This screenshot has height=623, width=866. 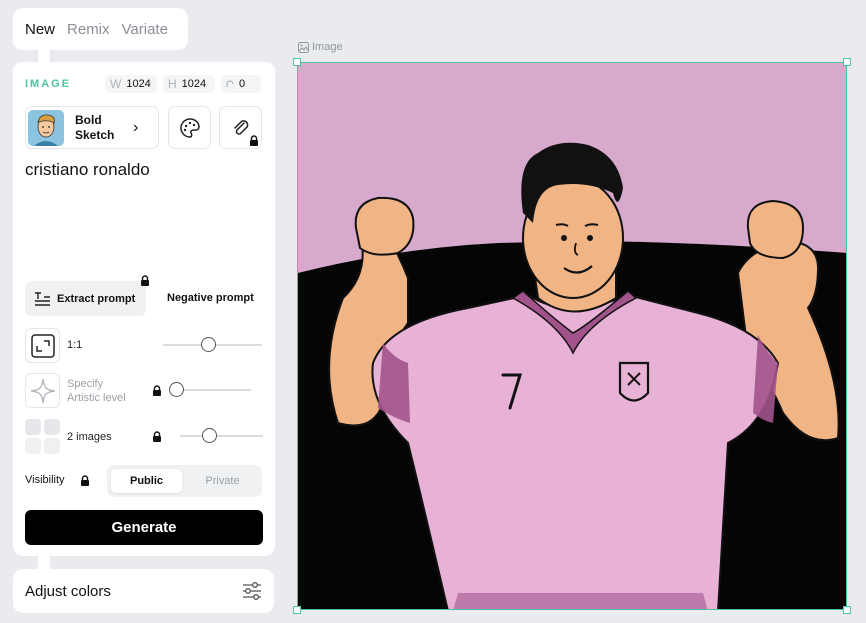 What do you see at coordinates (146, 481) in the screenshot?
I see `visibility-public-option: Public` at bounding box center [146, 481].